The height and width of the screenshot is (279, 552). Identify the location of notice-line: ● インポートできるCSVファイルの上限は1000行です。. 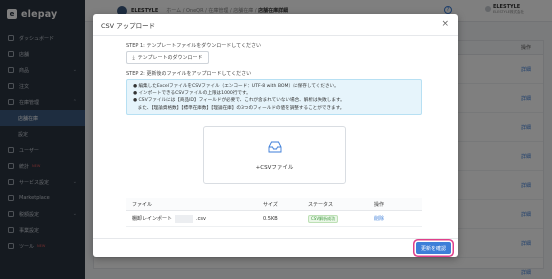
(192, 94).